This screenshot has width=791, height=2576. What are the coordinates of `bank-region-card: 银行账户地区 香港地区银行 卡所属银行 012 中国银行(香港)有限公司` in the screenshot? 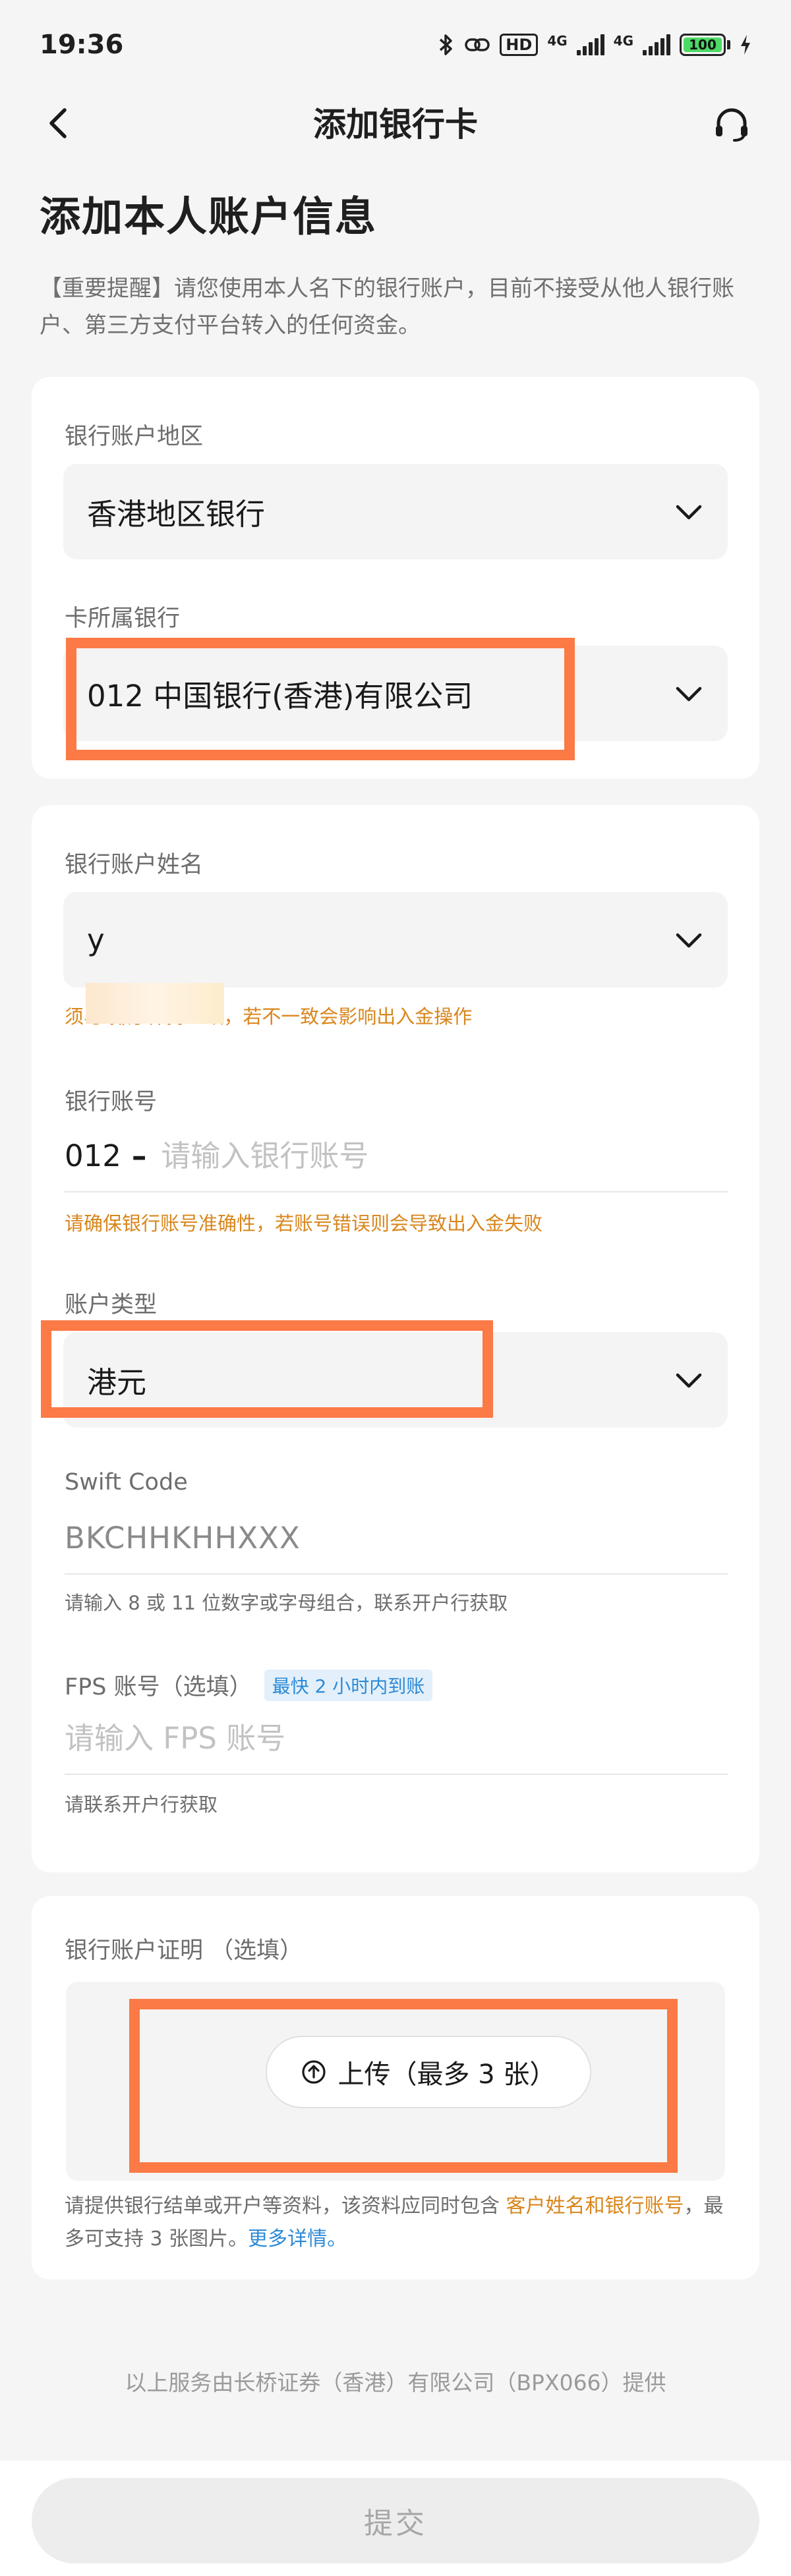 It's located at (395, 578).